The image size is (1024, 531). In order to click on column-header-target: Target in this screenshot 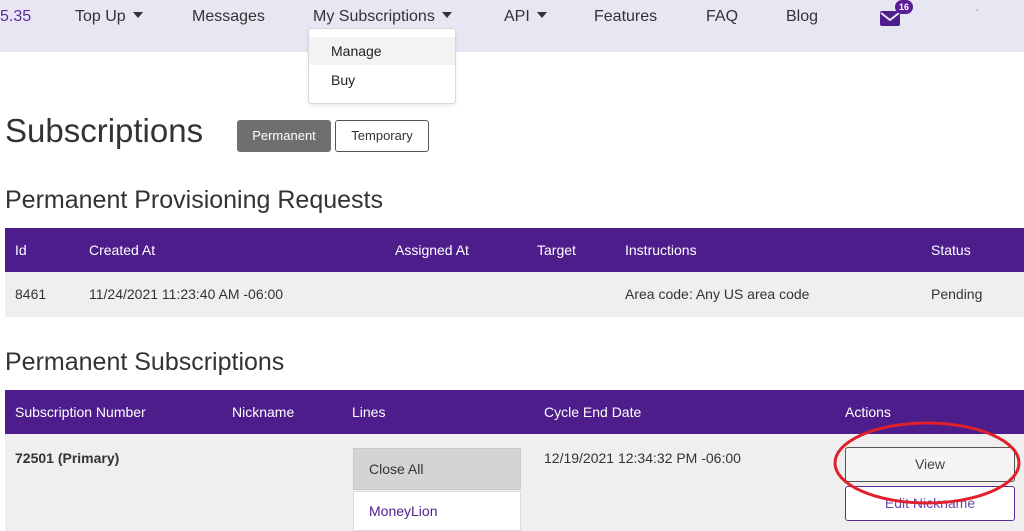, I will do `click(556, 250)`.